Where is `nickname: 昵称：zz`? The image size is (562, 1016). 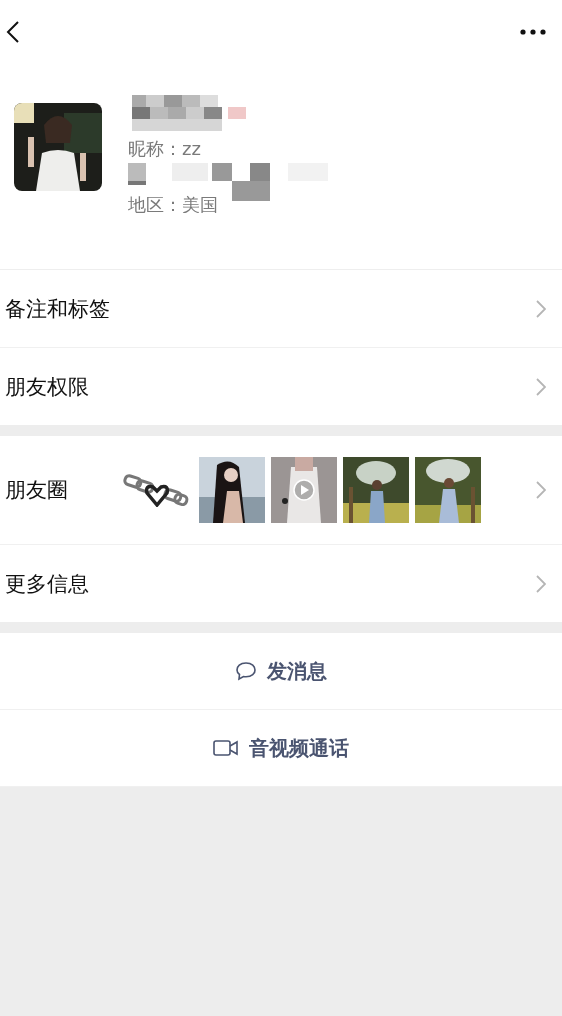 nickname: 昵称：zz is located at coordinates (165, 149).